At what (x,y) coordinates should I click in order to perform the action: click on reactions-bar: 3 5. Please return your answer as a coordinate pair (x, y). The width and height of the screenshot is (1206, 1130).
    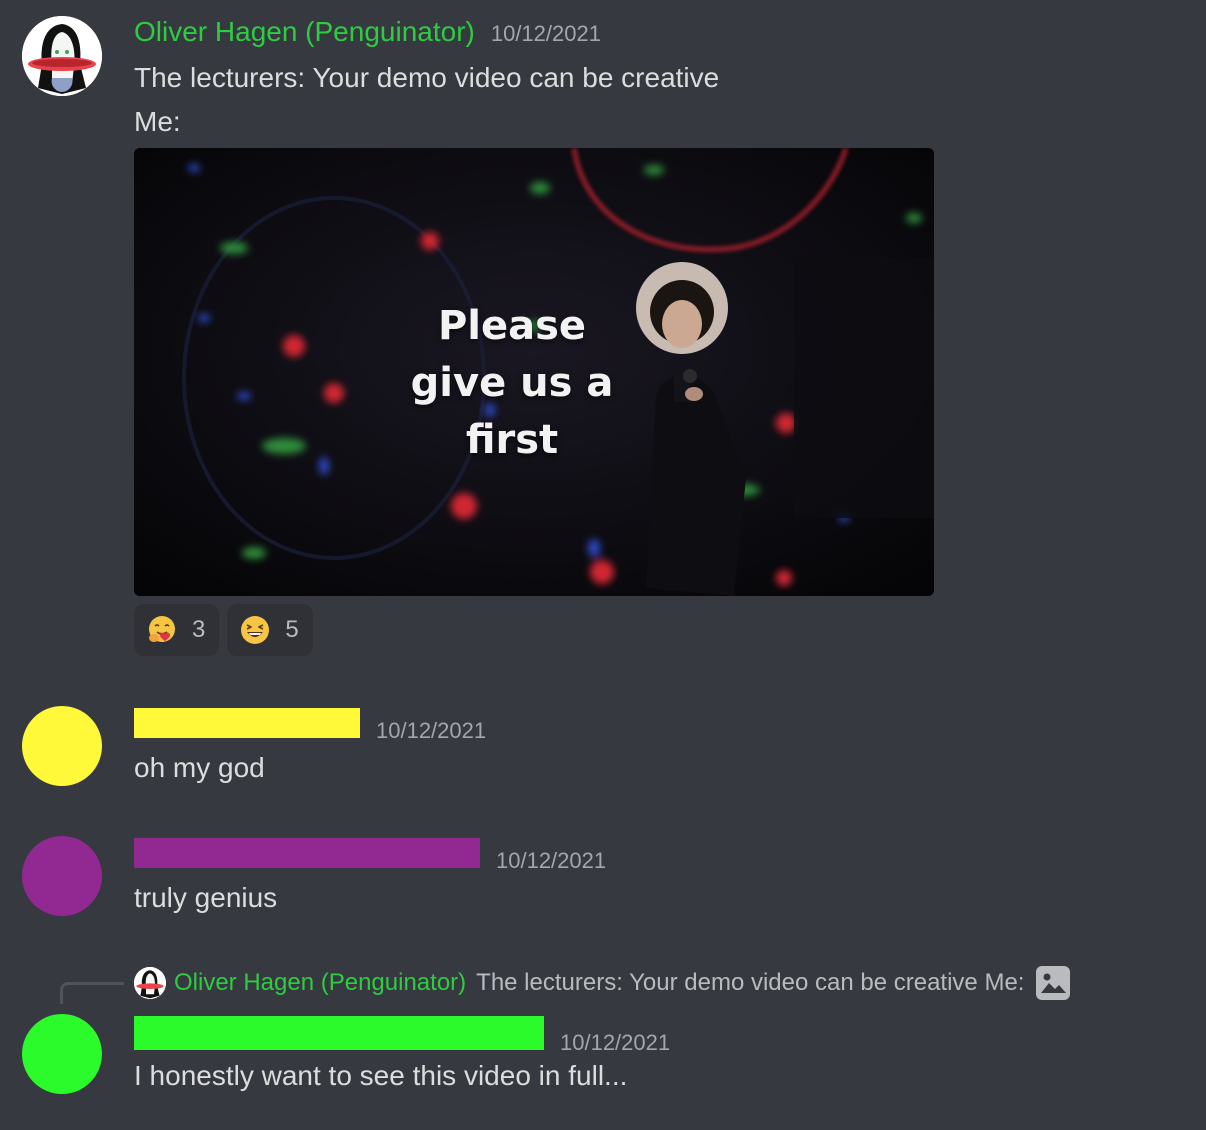
    Looking at the image, I should click on (223, 630).